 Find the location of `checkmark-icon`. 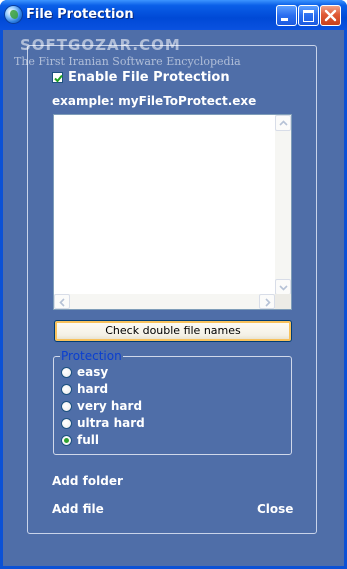

checkmark-icon is located at coordinates (58, 78).